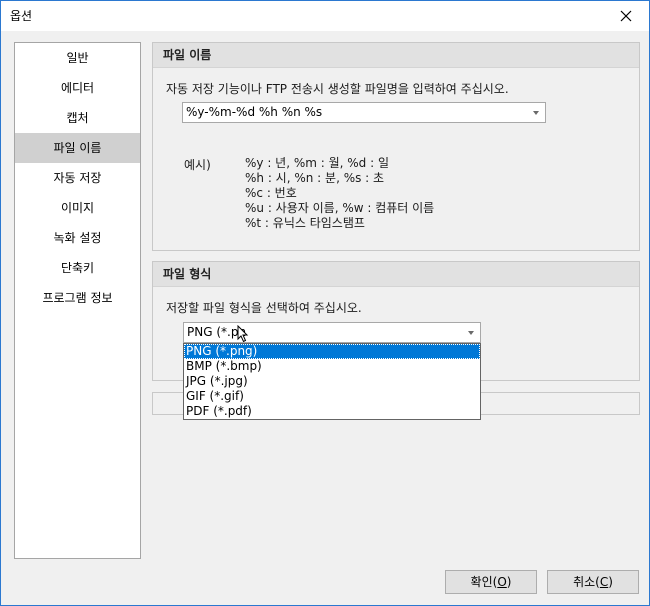 Image resolution: width=650 pixels, height=606 pixels. Describe the element at coordinates (77, 148) in the screenshot. I see `sidebar-item-filename: 파일 이름` at that location.